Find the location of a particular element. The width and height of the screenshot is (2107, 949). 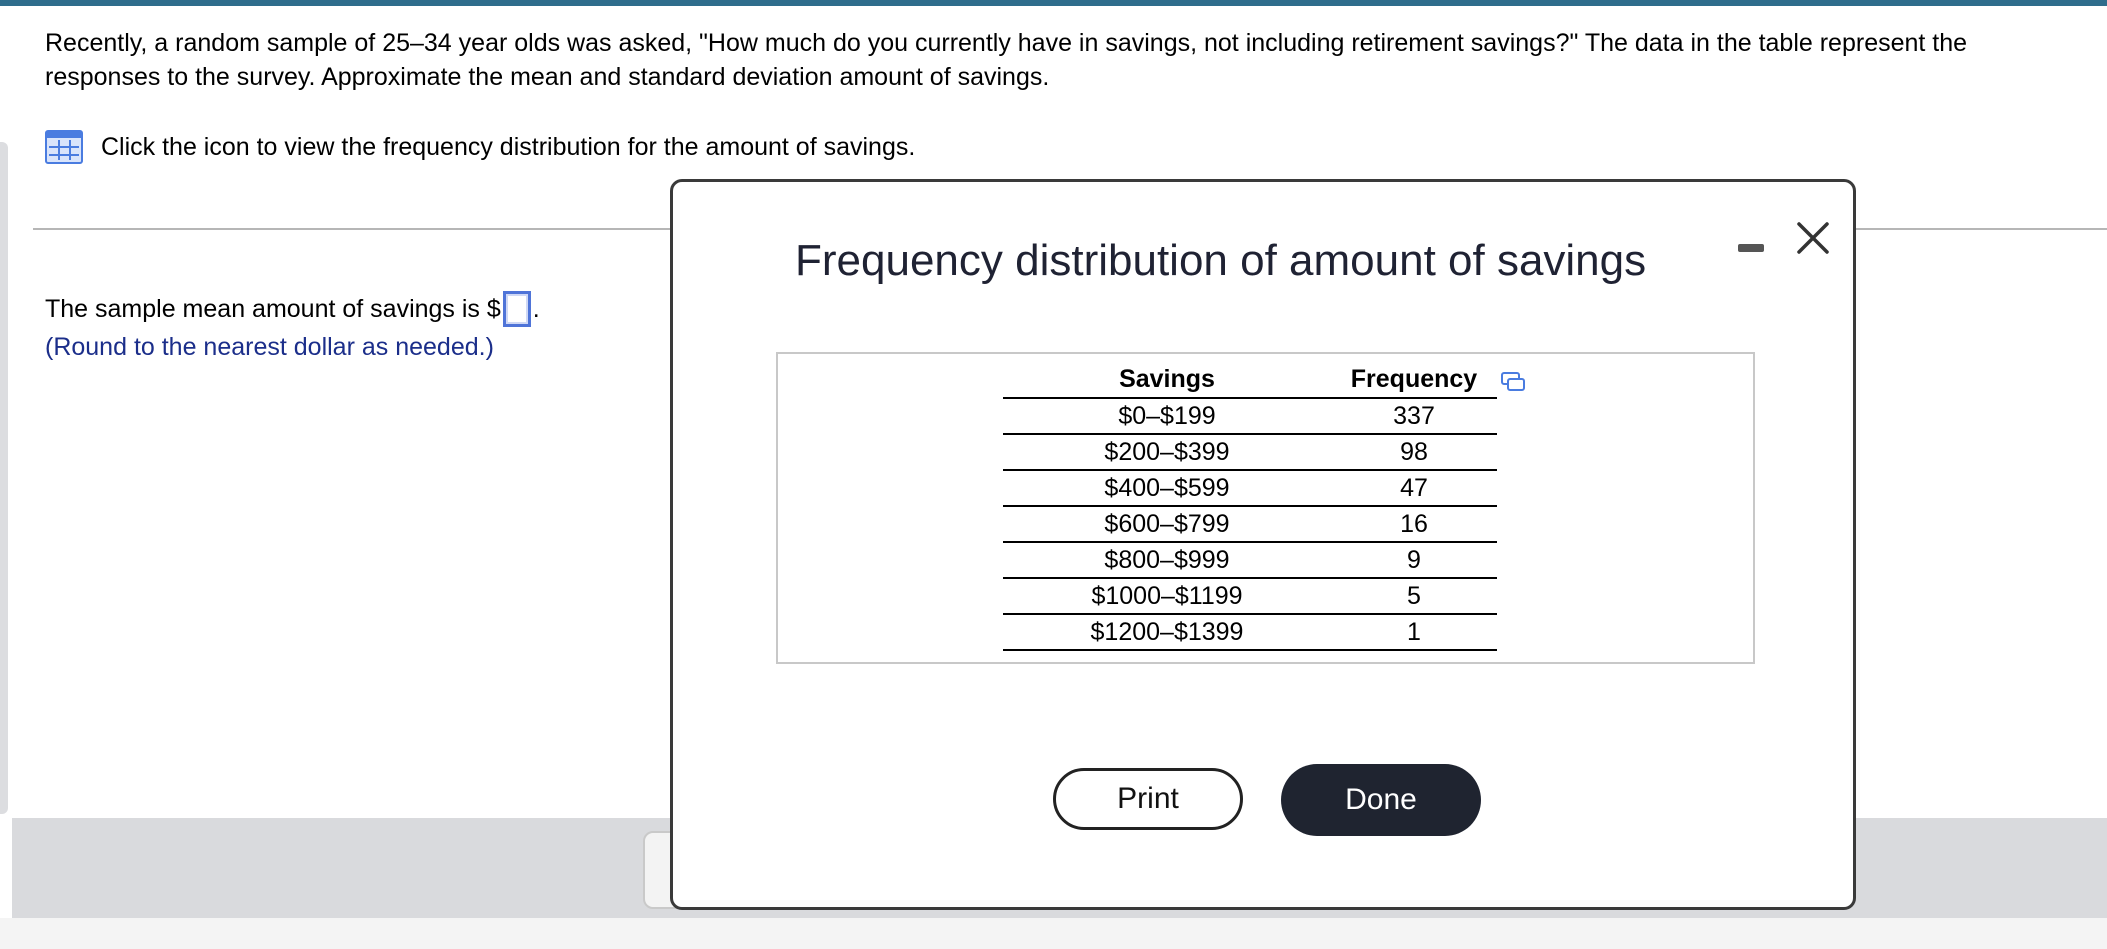

table-row: $400–$599 47 is located at coordinates (1250, 488).